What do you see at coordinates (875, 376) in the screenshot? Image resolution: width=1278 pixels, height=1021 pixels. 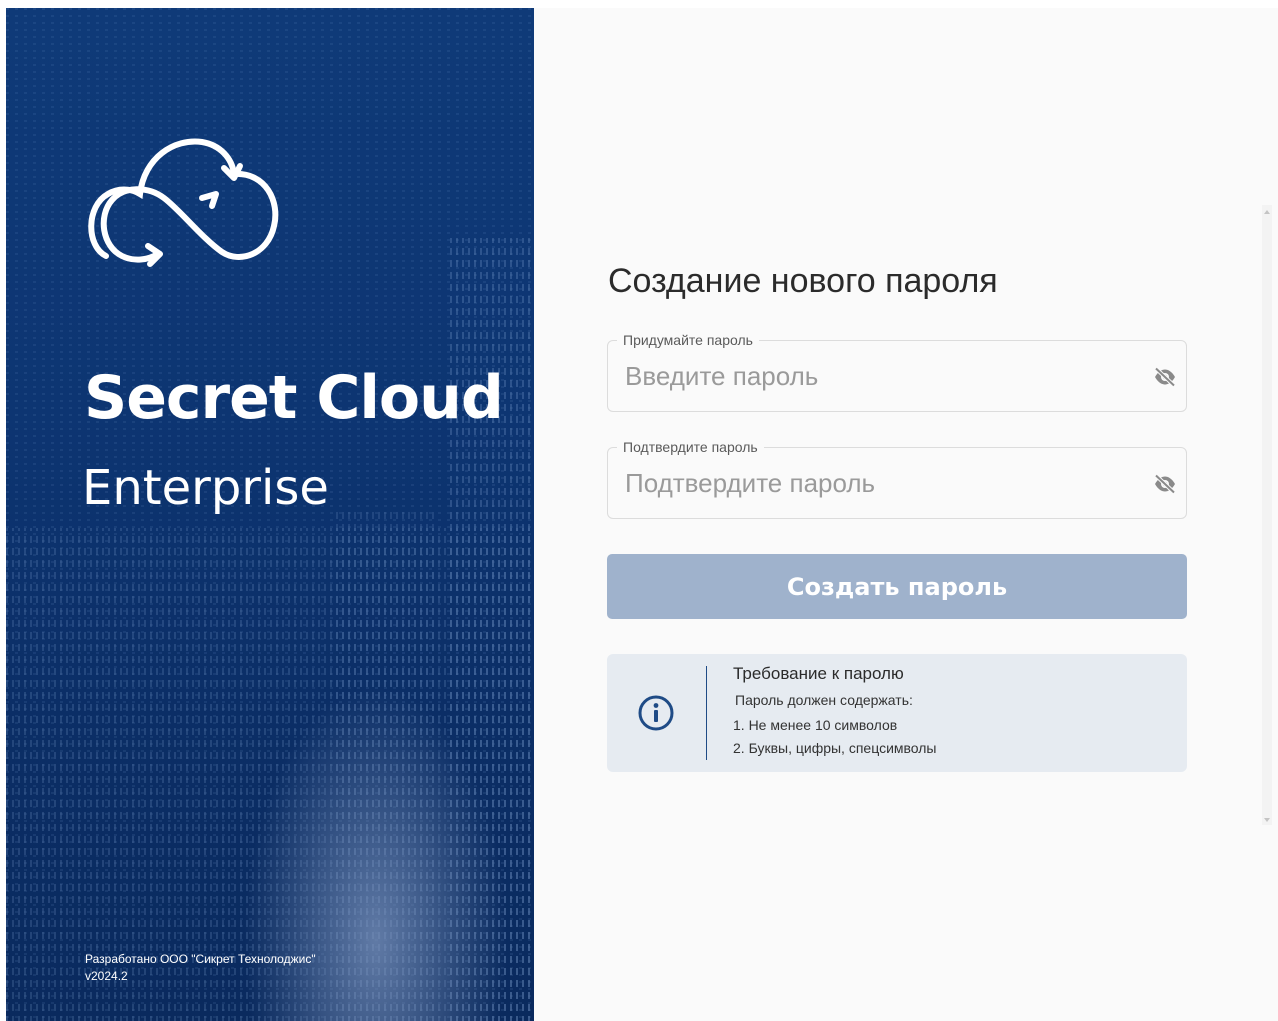 I see `new-password-input` at bounding box center [875, 376].